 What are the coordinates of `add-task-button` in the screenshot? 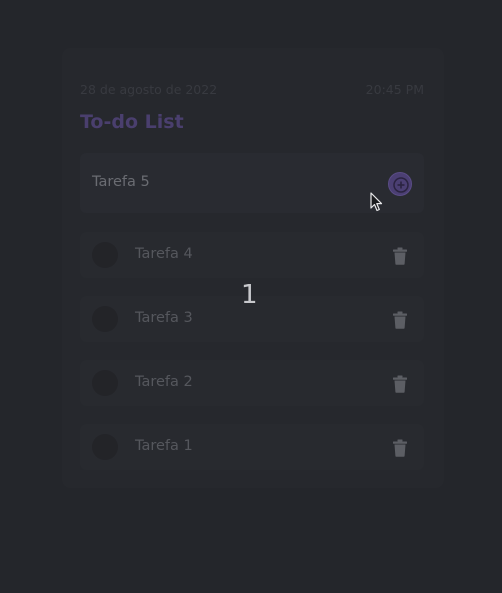 It's located at (400, 184).